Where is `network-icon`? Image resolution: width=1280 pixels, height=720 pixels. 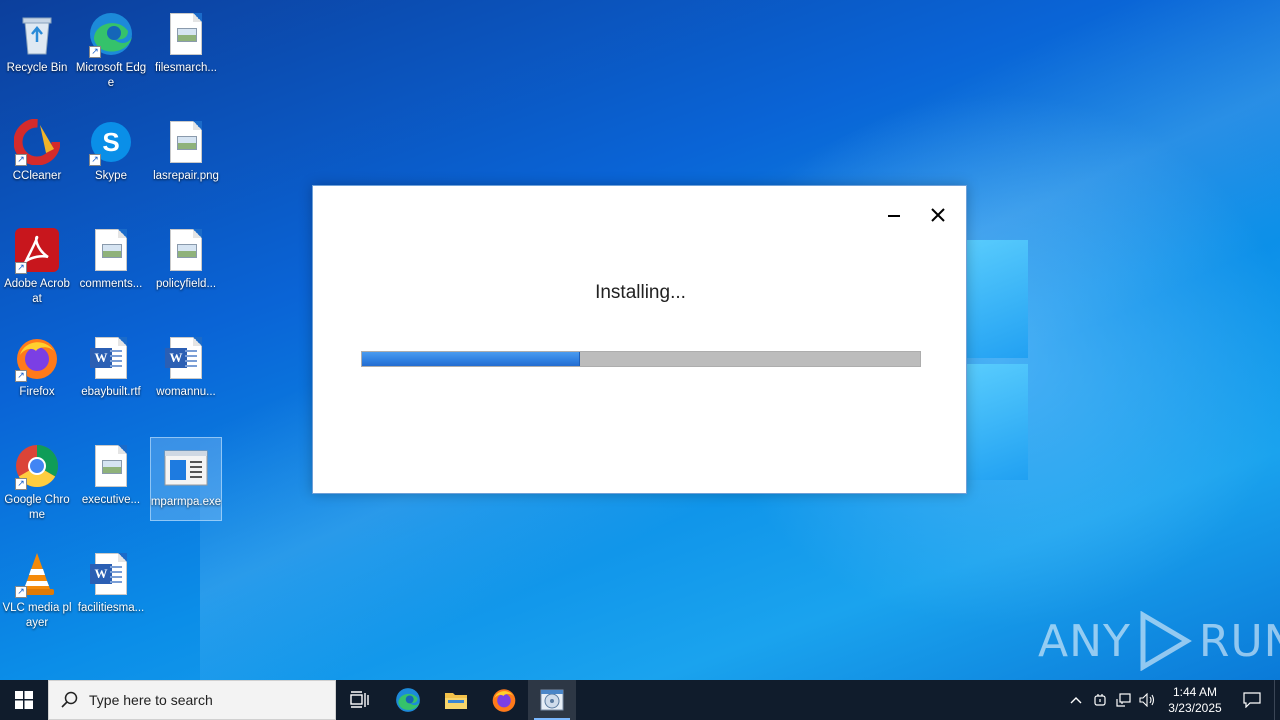 network-icon is located at coordinates (1123, 700).